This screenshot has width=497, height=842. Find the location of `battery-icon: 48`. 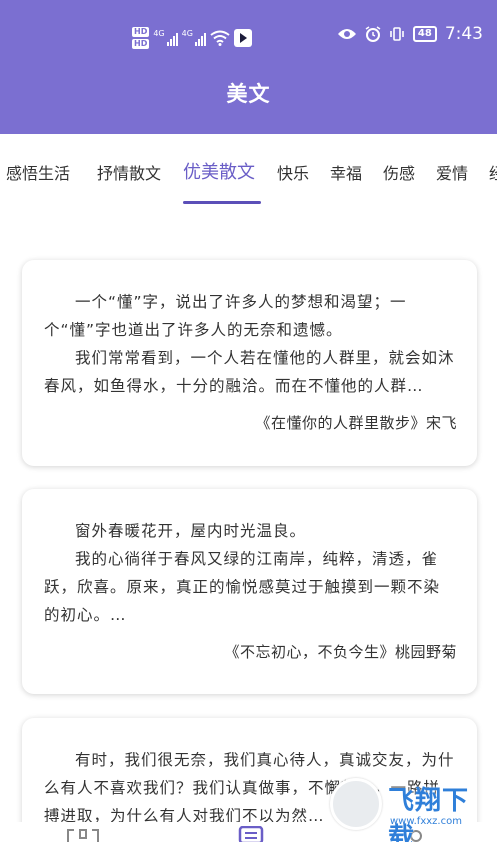

battery-icon: 48 is located at coordinates (424, 34).